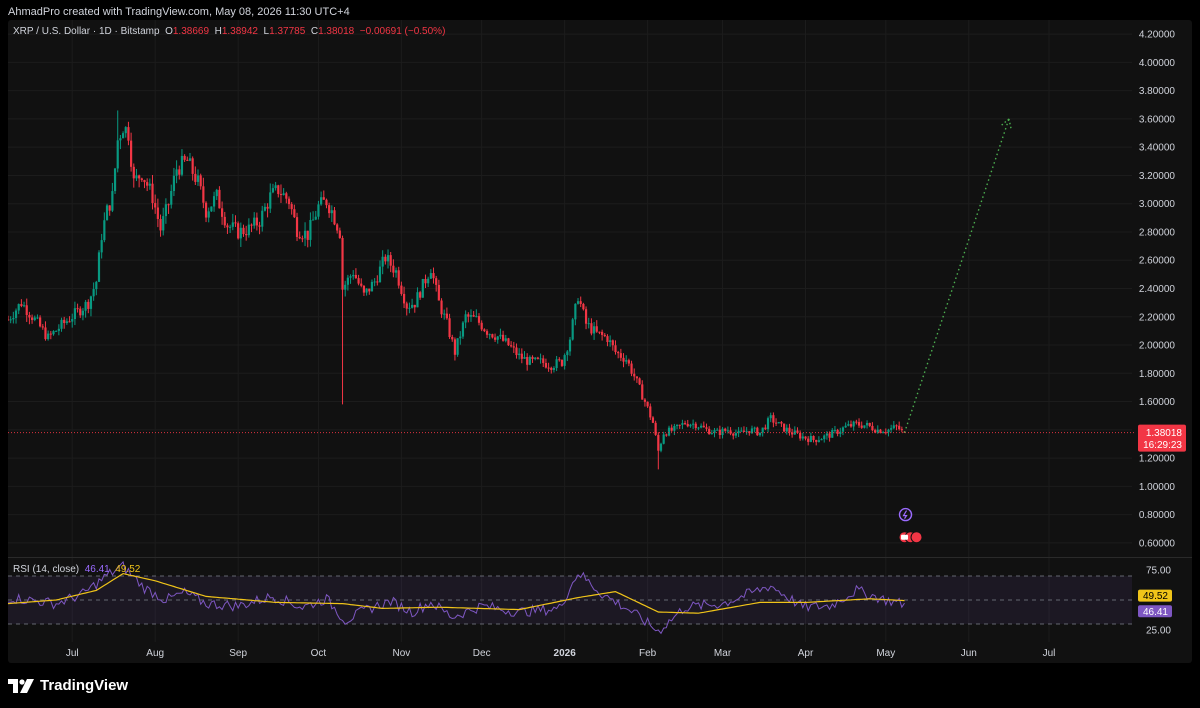 This screenshot has width=1200, height=708. What do you see at coordinates (84, 685) in the screenshot?
I see `brand-name: TradingView` at bounding box center [84, 685].